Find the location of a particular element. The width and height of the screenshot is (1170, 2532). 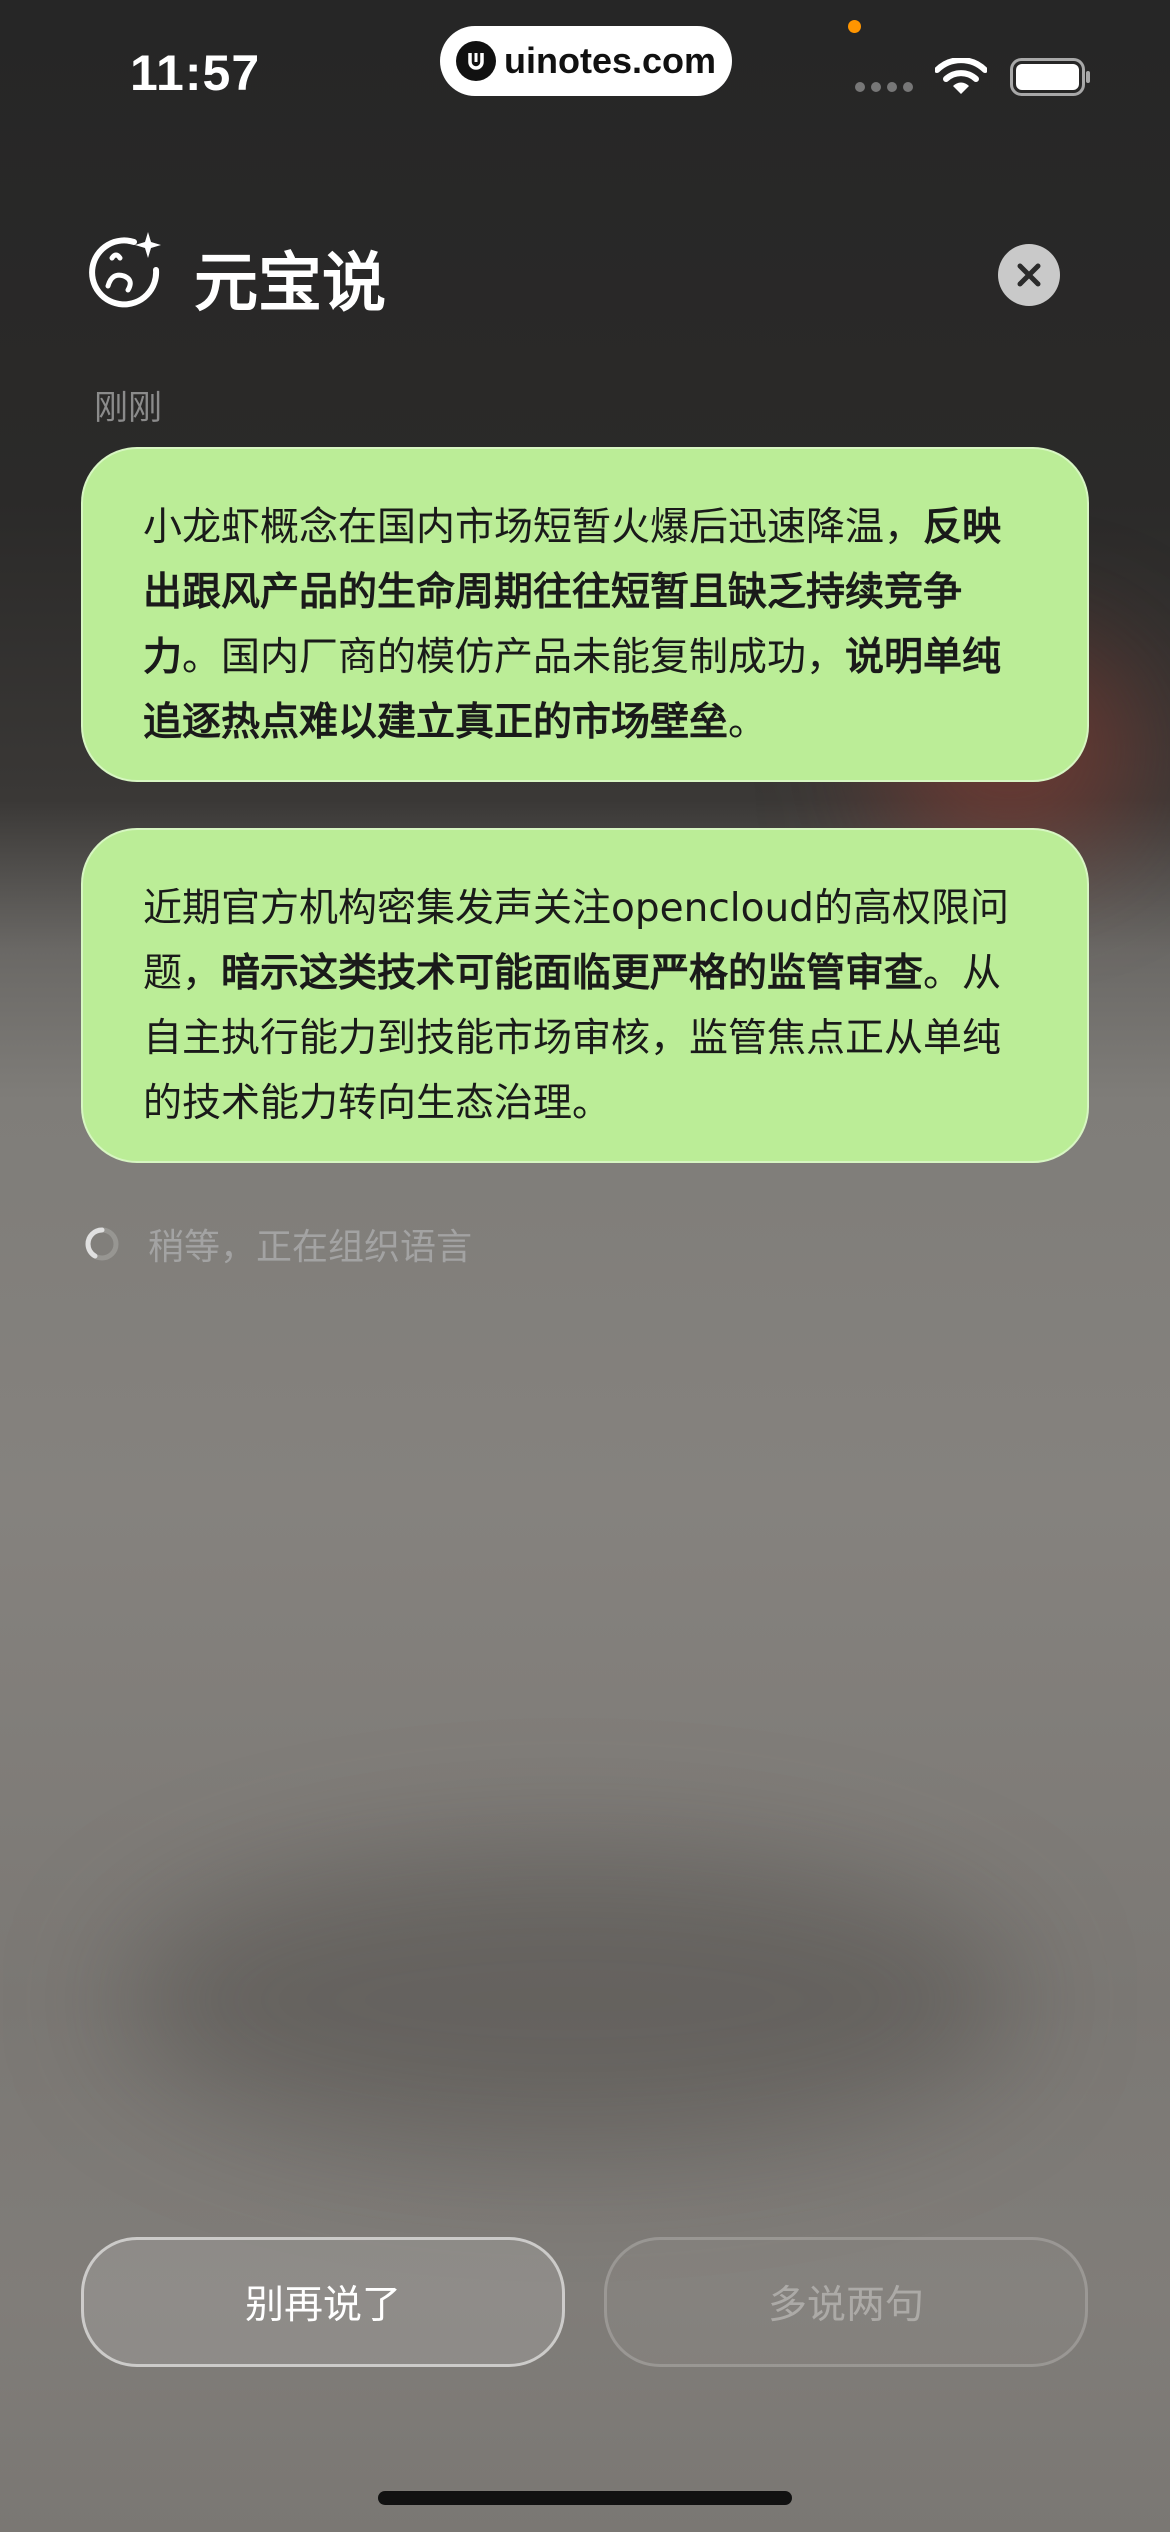

cellular-signal-icon is located at coordinates (884, 87).